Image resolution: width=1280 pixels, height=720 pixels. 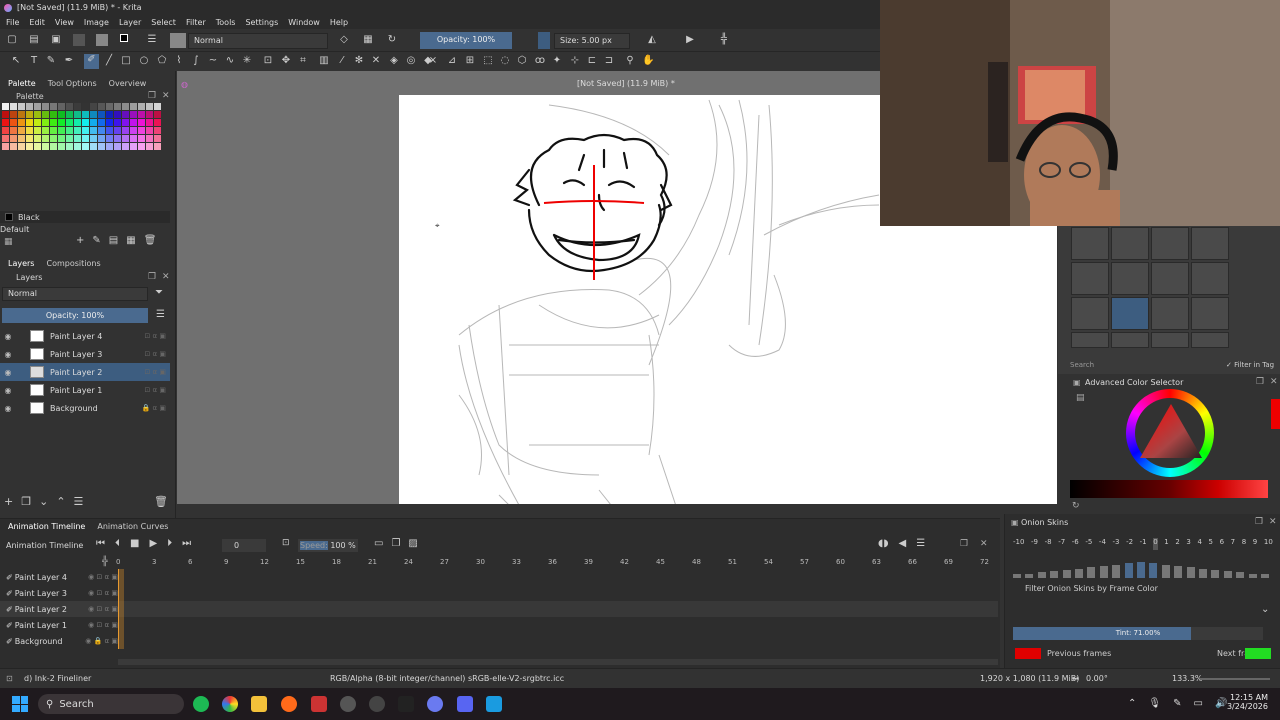 What do you see at coordinates (59, 593) in the screenshot?
I see `timeline-layer-row: ✐ Paint Layer 3 ◉ ⊡ α ▣` at bounding box center [59, 593].